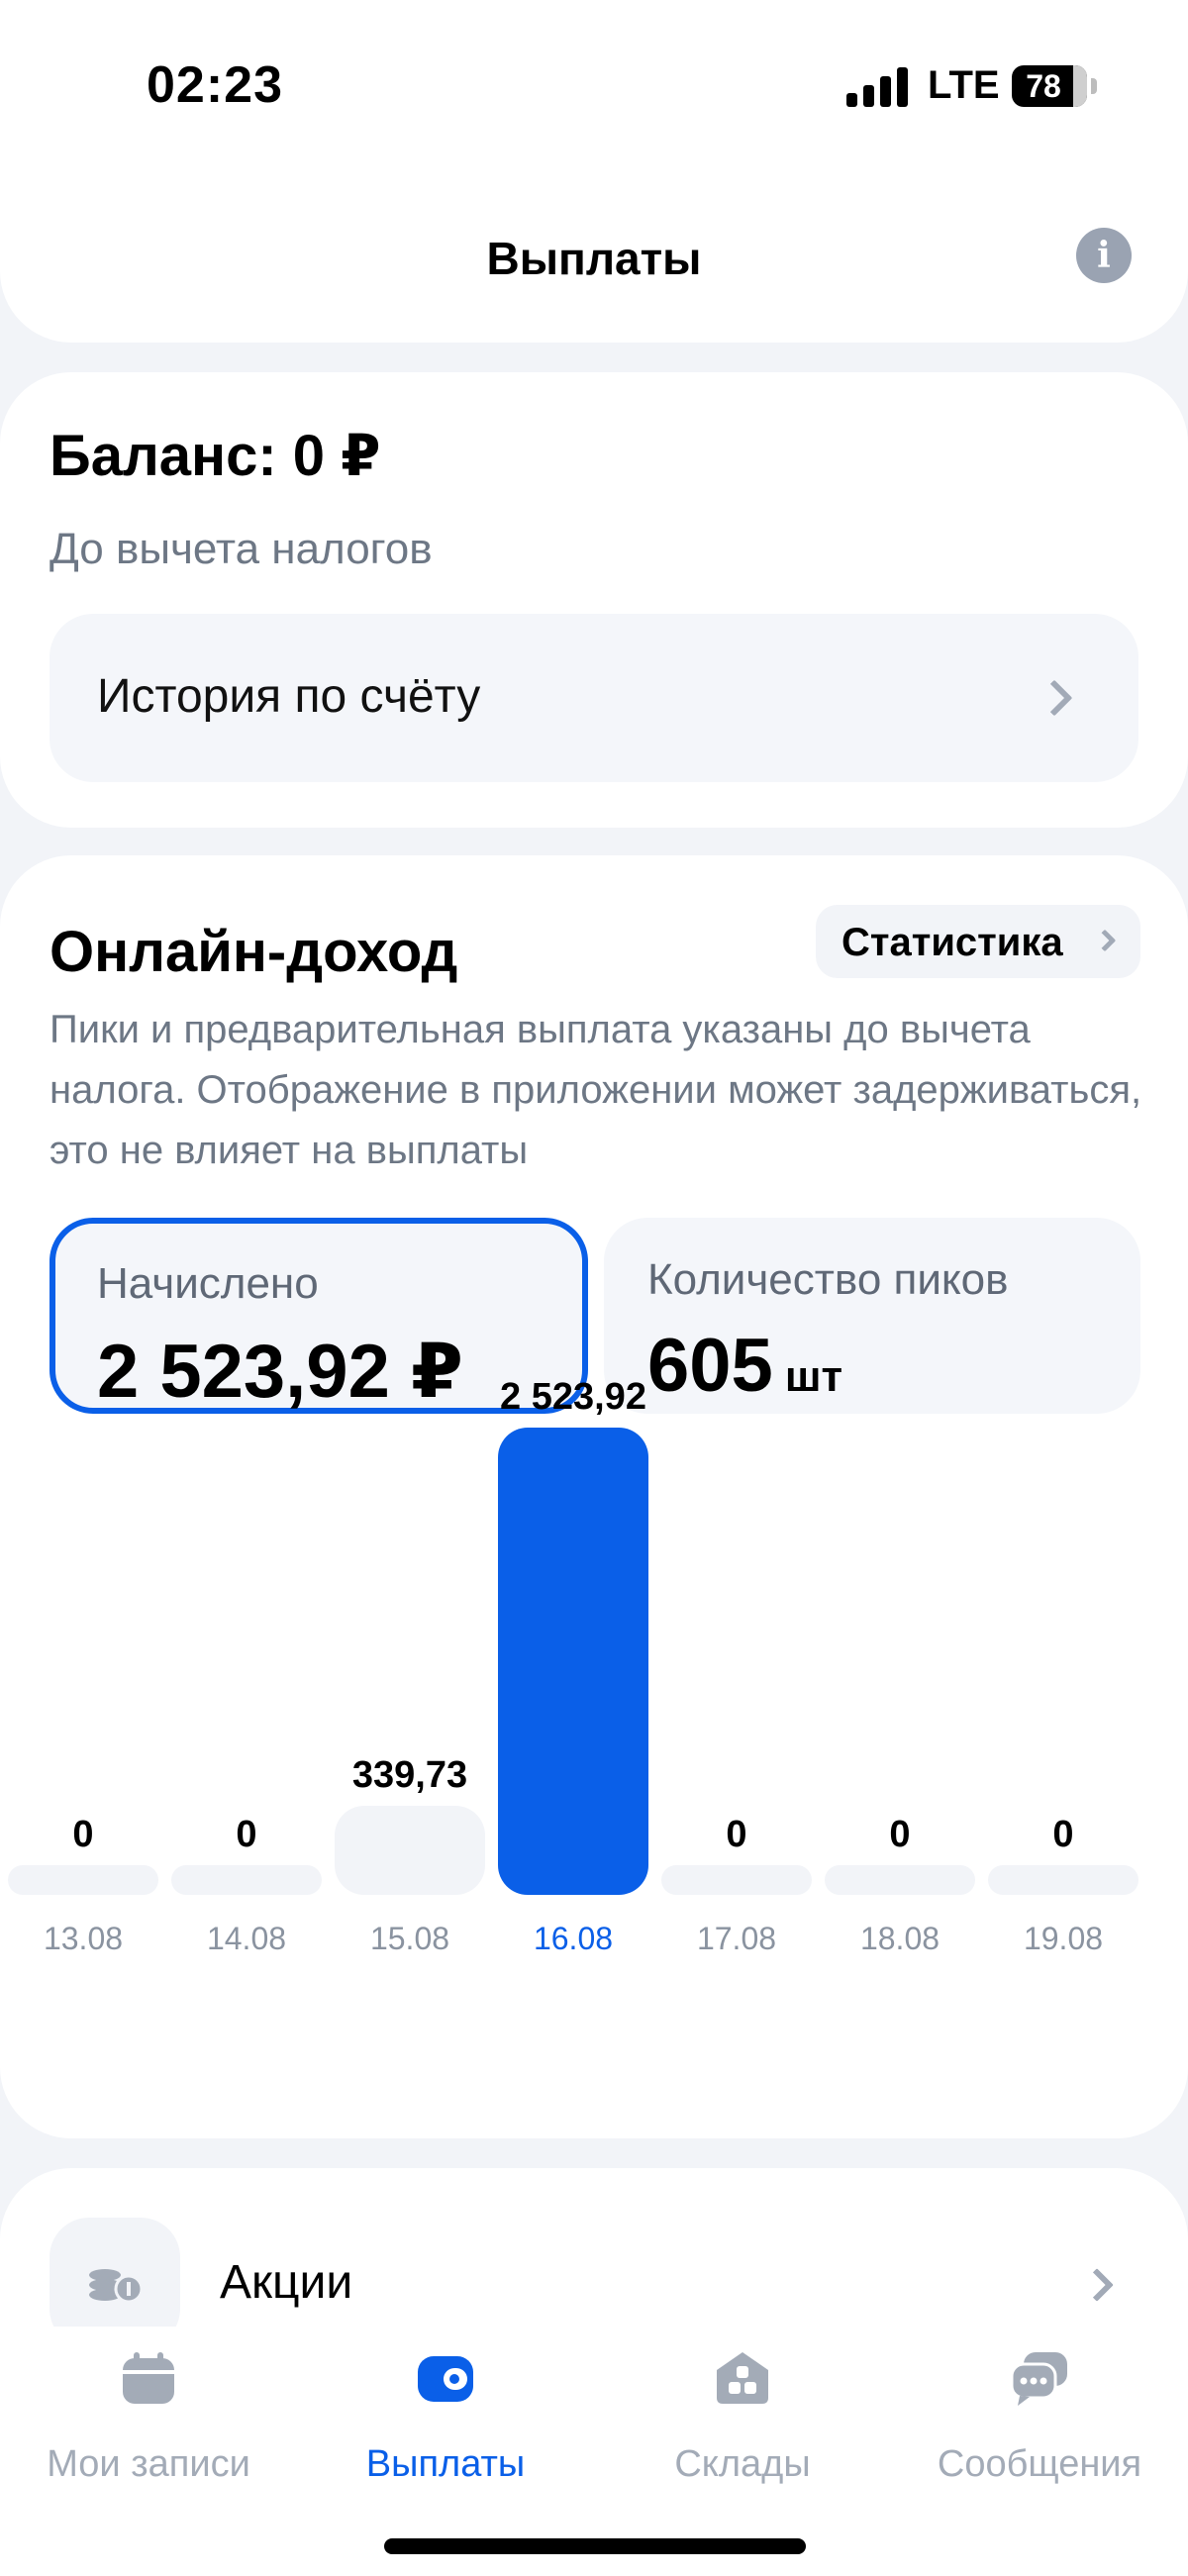  What do you see at coordinates (208, 1283) in the screenshot?
I see `accrued-label: Начислено` at bounding box center [208, 1283].